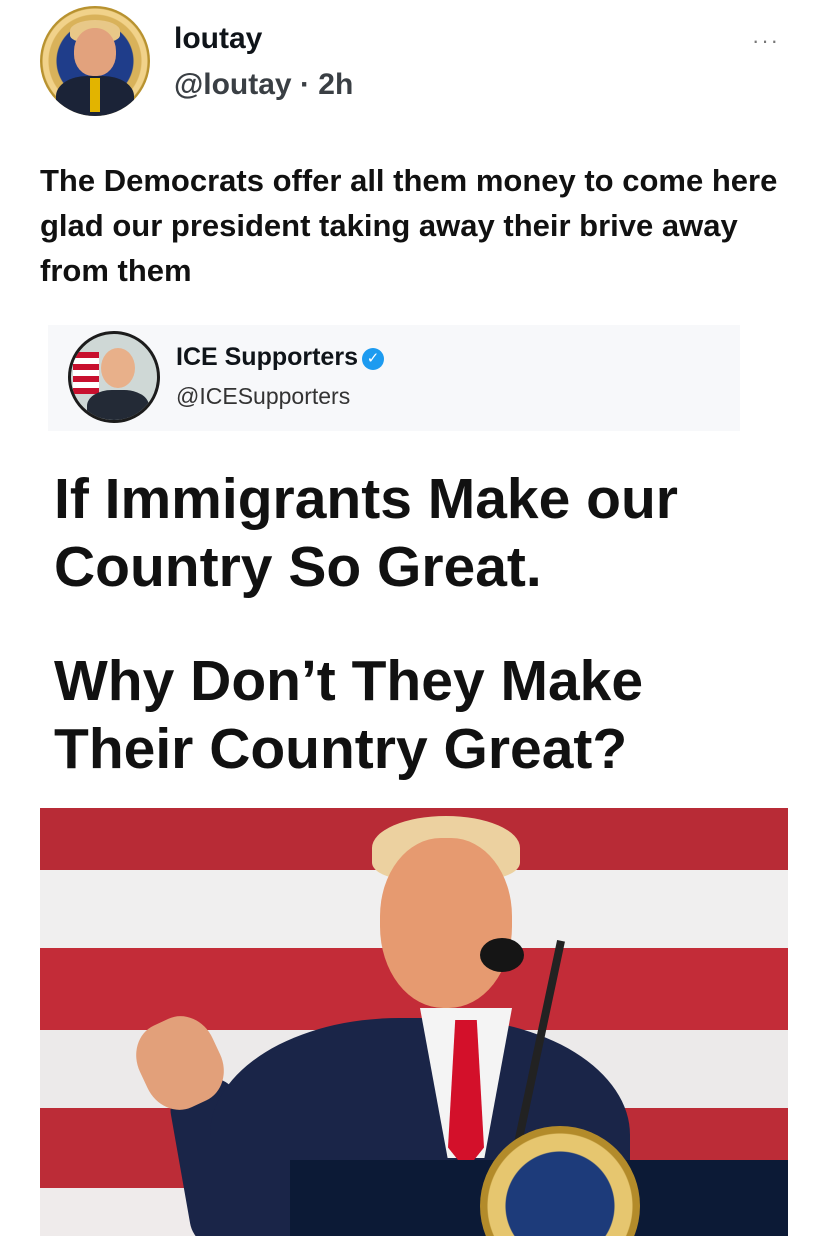 The height and width of the screenshot is (1247, 828). I want to click on microphone-icon, so click(502, 955).